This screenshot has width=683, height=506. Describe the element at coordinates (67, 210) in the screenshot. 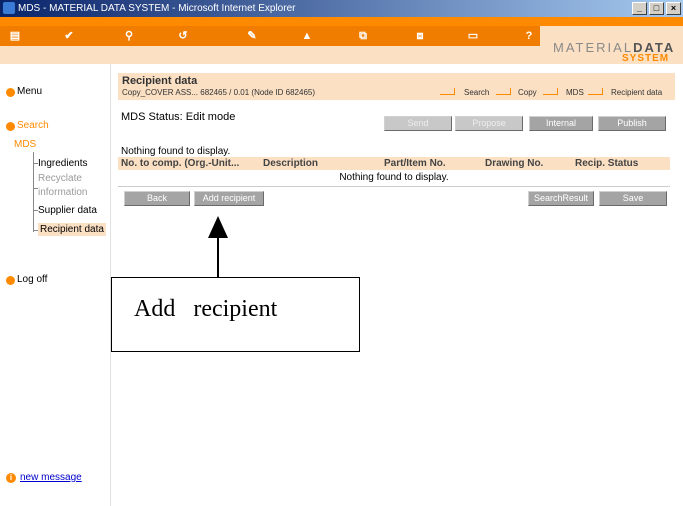

I see `sidebar-item-supplier-data: Supplier data` at that location.